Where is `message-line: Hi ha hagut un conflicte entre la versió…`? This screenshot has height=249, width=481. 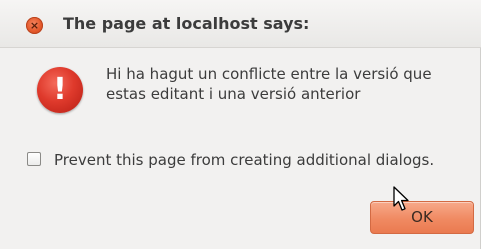
message-line: Hi ha hagut un conflicte entre la versió… is located at coordinates (269, 74).